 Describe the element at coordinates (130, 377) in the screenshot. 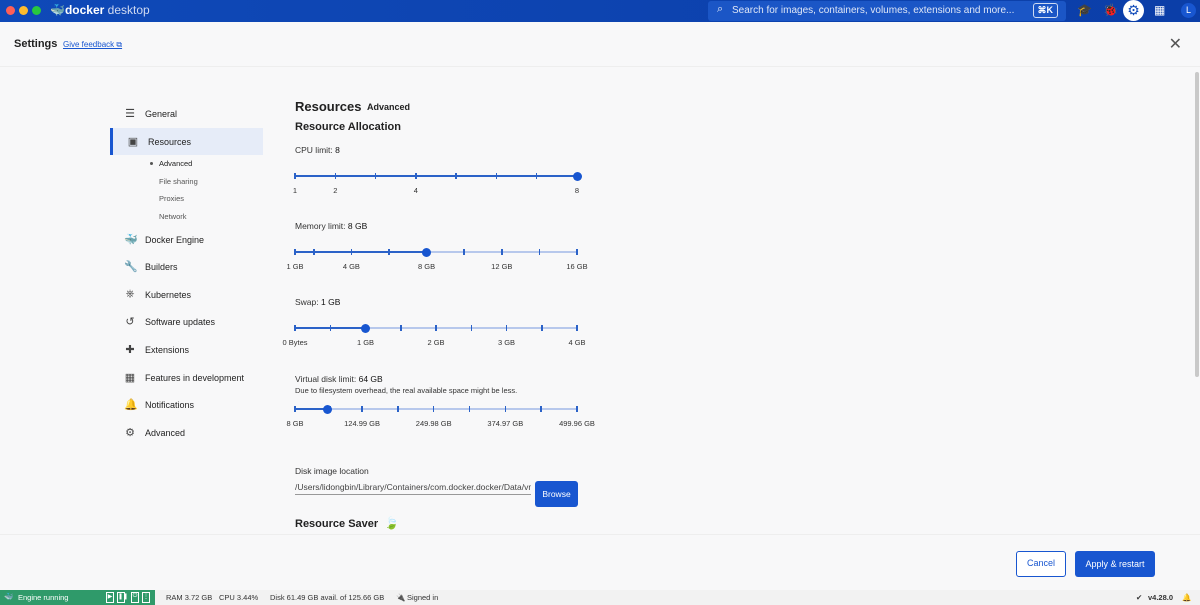

I see `sidebar-icon: ▦` at that location.